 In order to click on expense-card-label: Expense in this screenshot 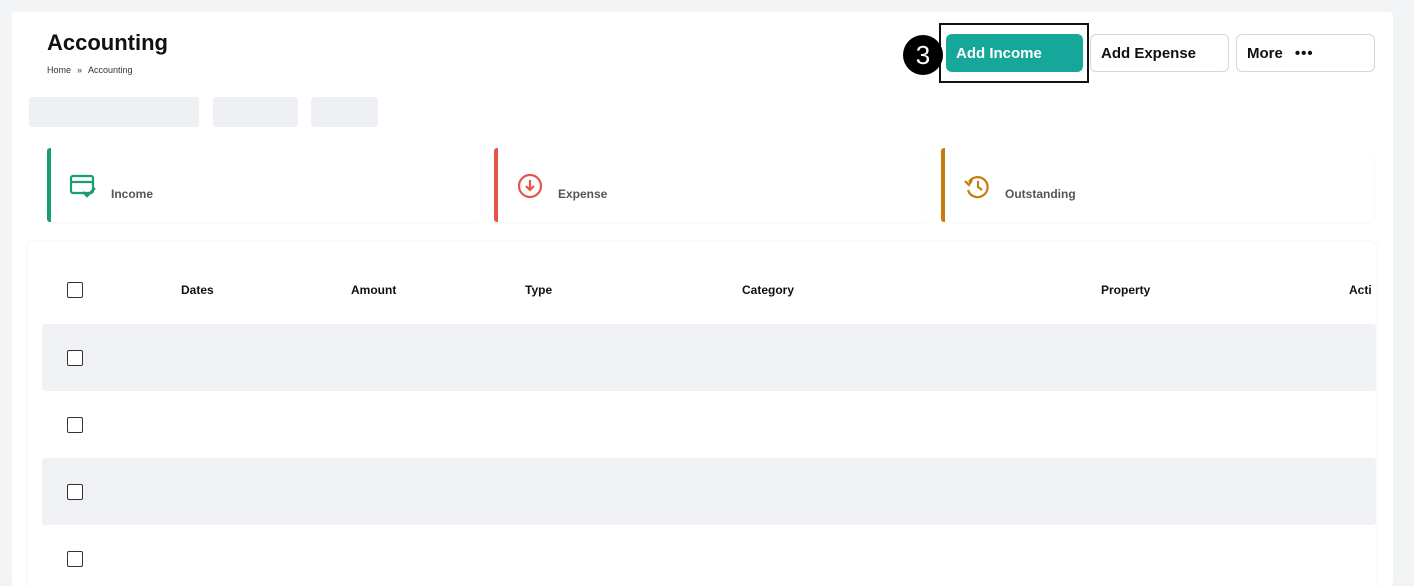, I will do `click(583, 194)`.